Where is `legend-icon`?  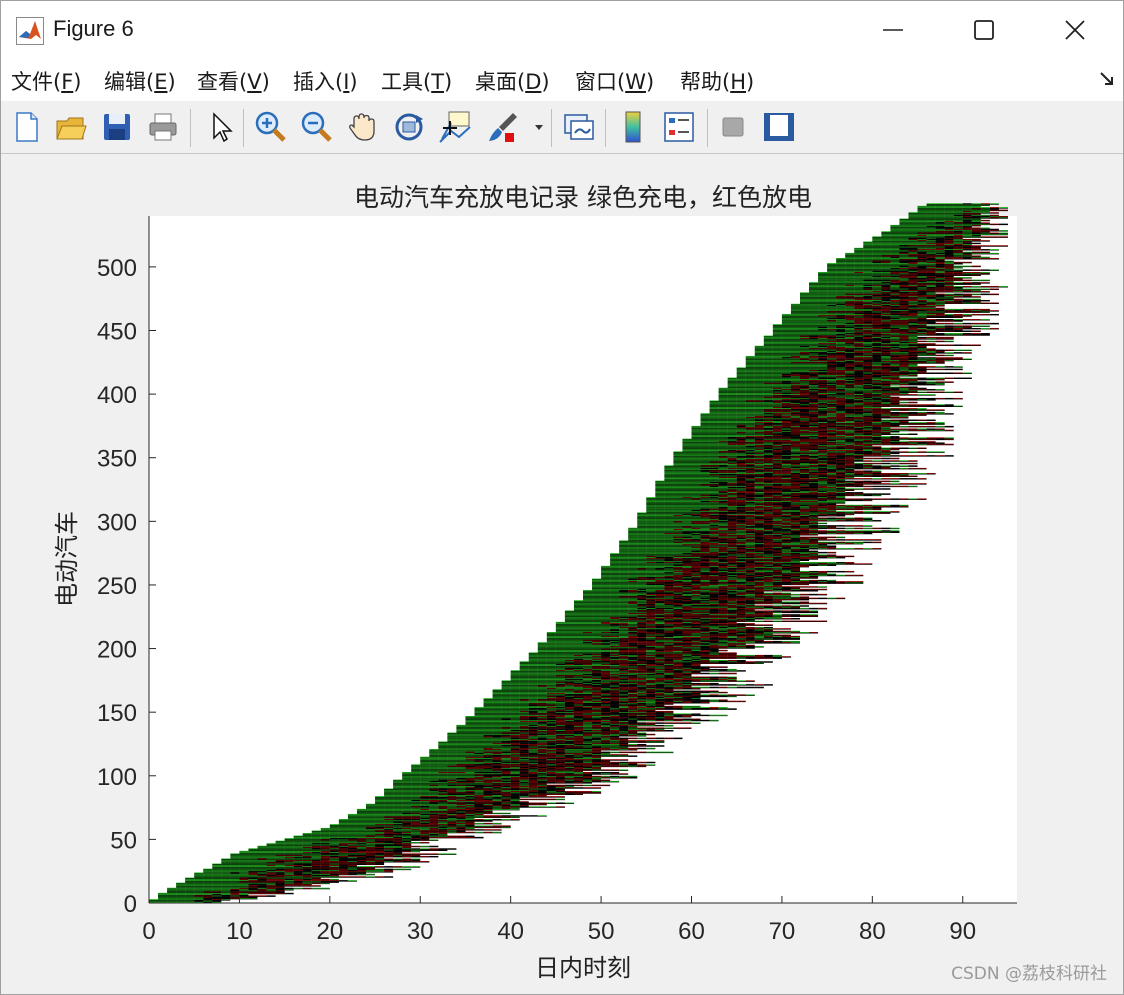 legend-icon is located at coordinates (679, 127).